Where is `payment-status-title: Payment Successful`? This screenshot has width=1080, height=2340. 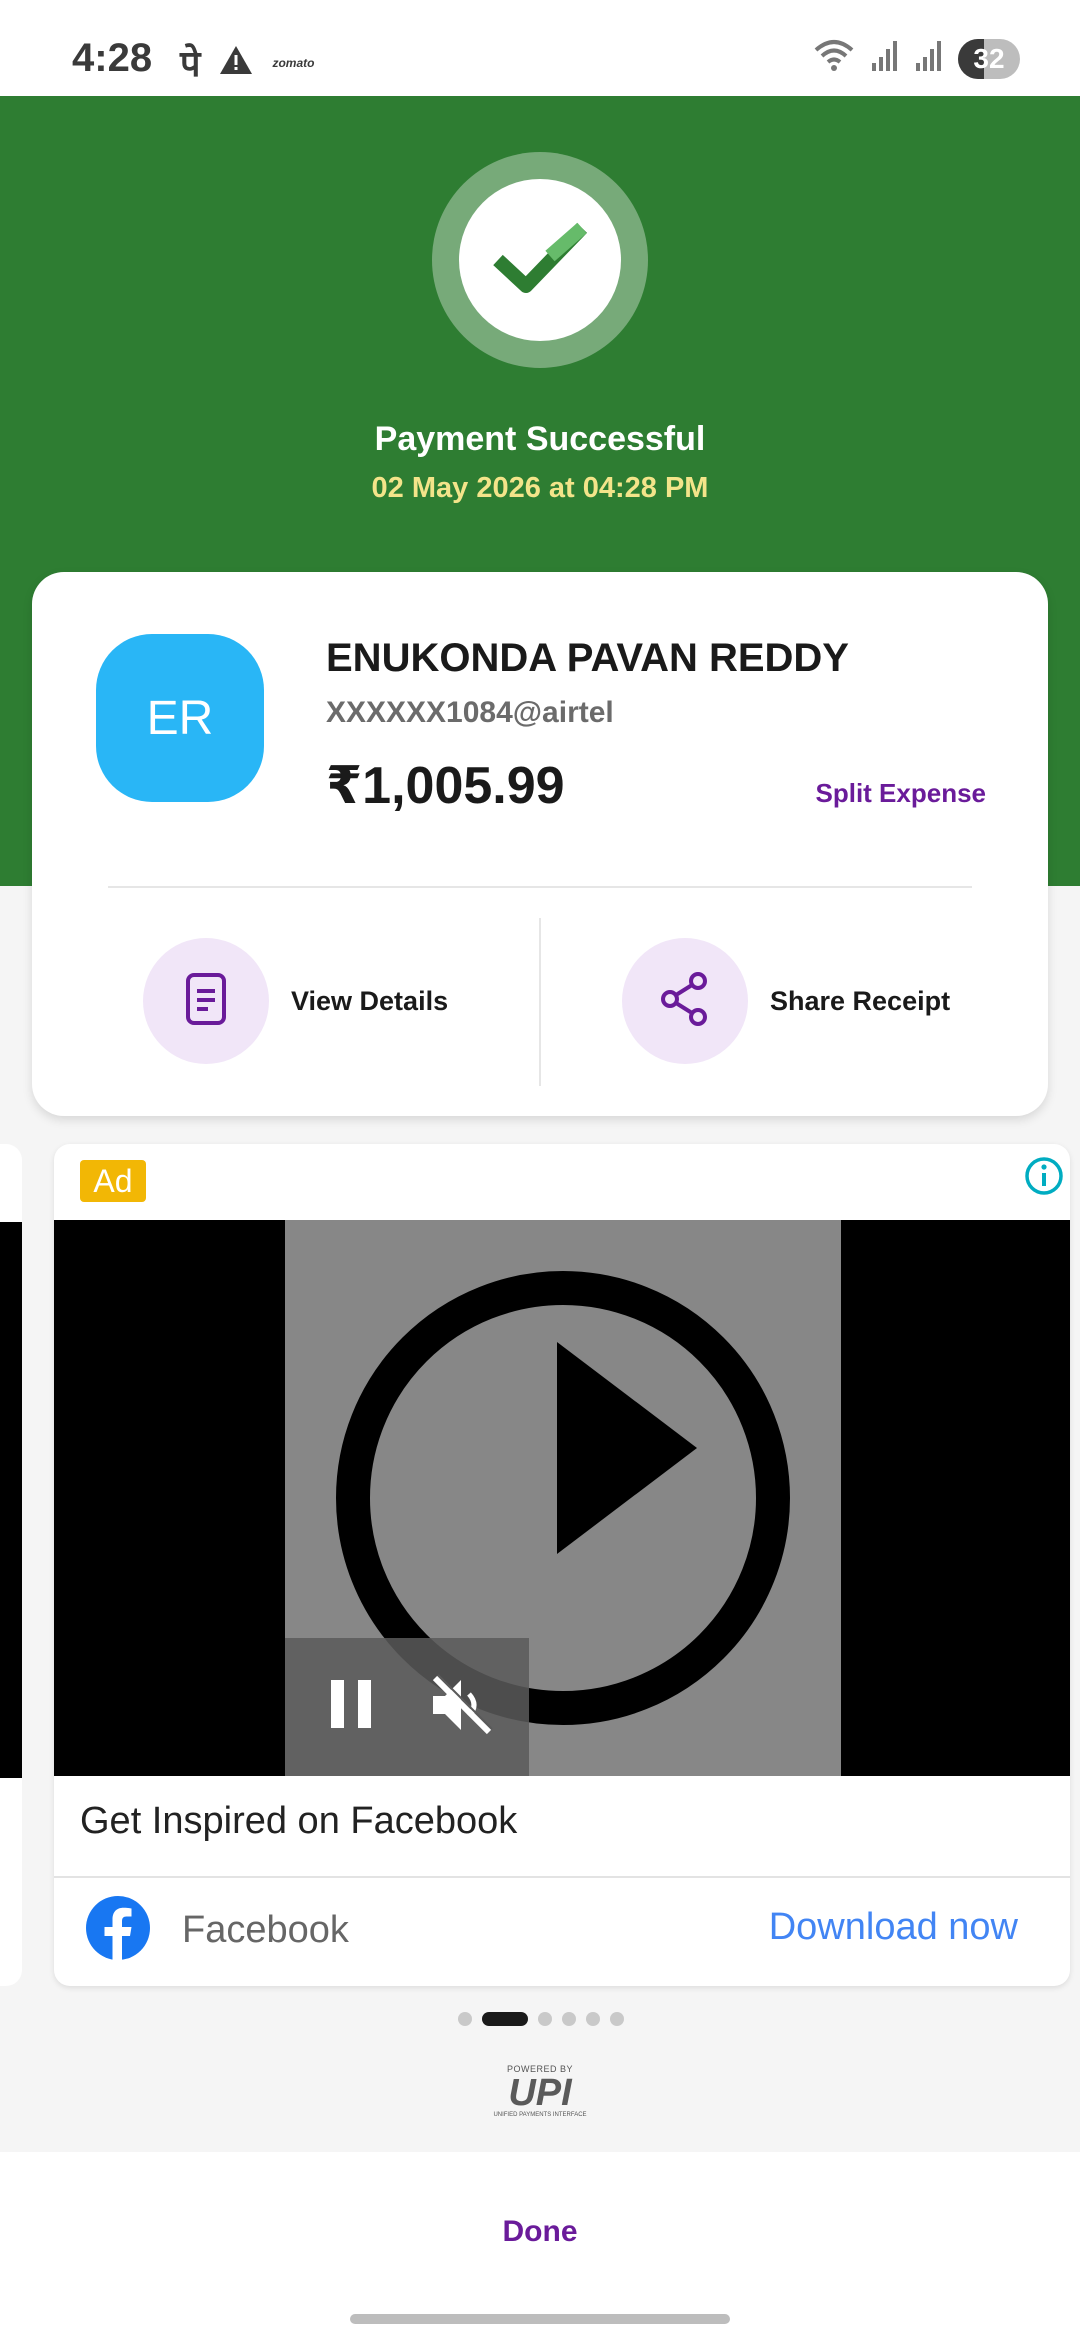 payment-status-title: Payment Successful is located at coordinates (540, 439).